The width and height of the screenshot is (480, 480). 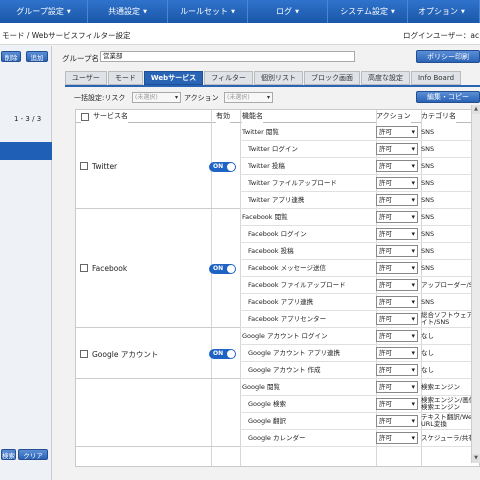 I want to click on nav-options: オプション ▼, so click(x=444, y=11).